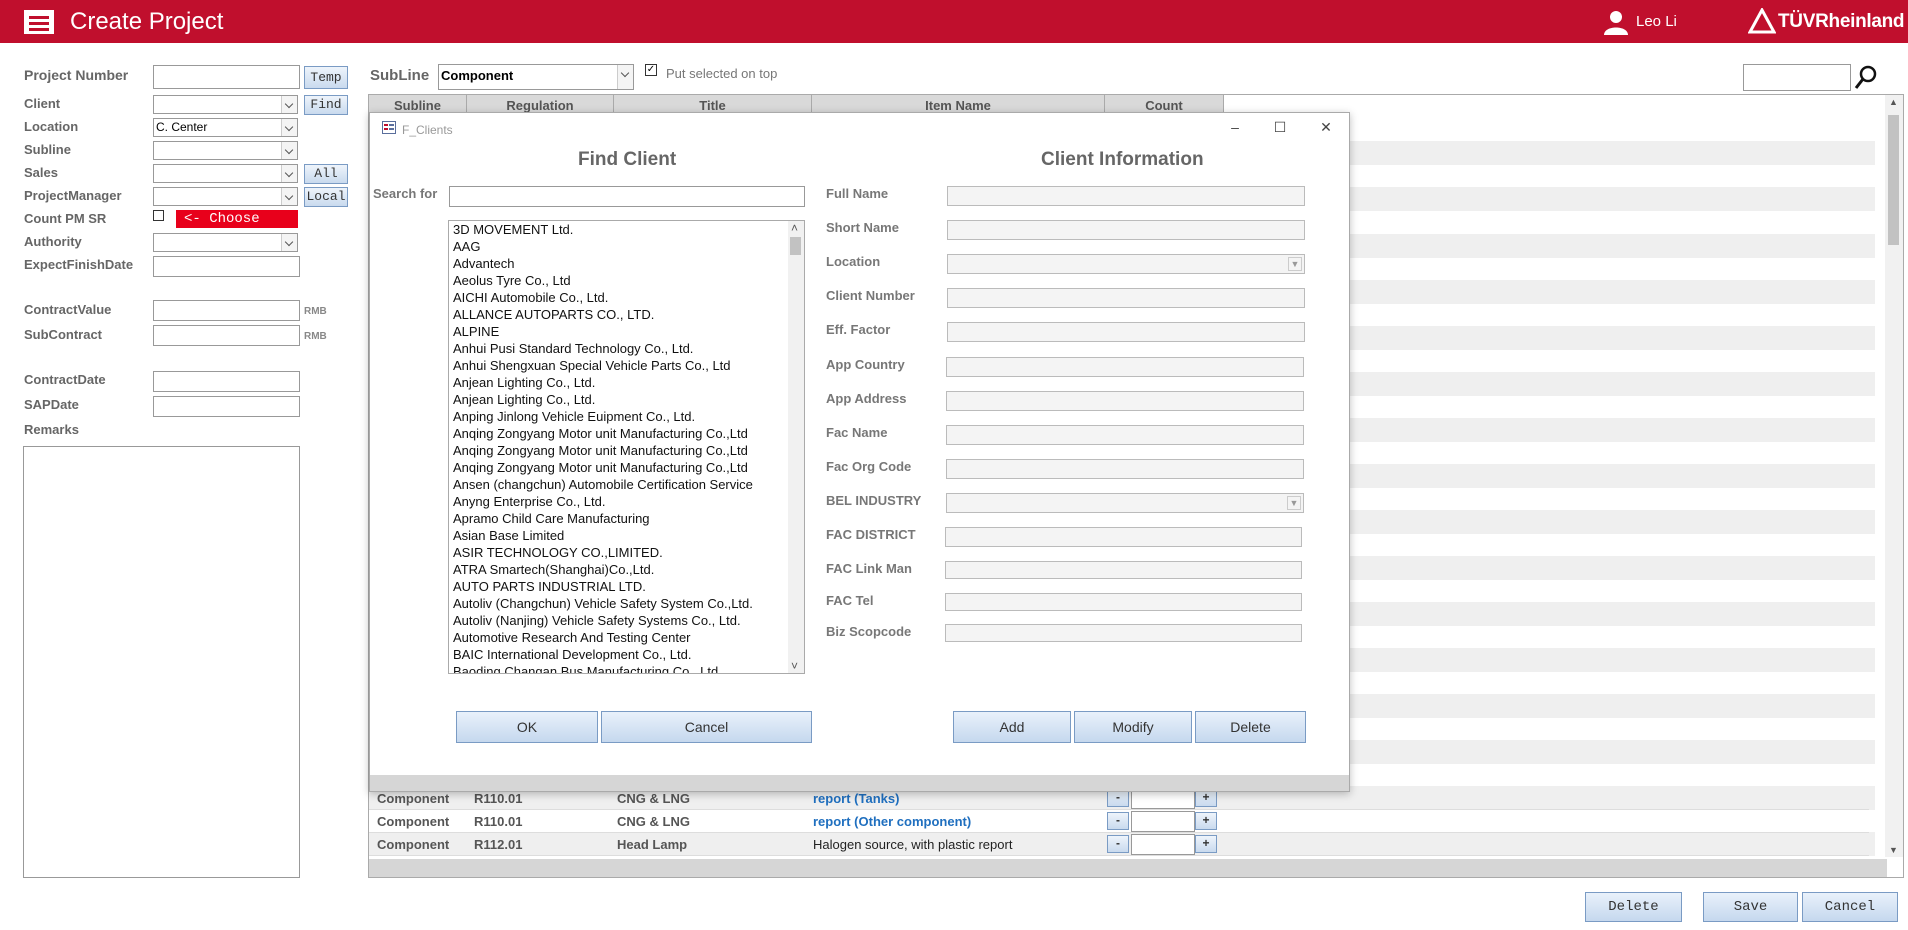  I want to click on client-list-scrollbar: ˄ ˅, so click(796, 447).